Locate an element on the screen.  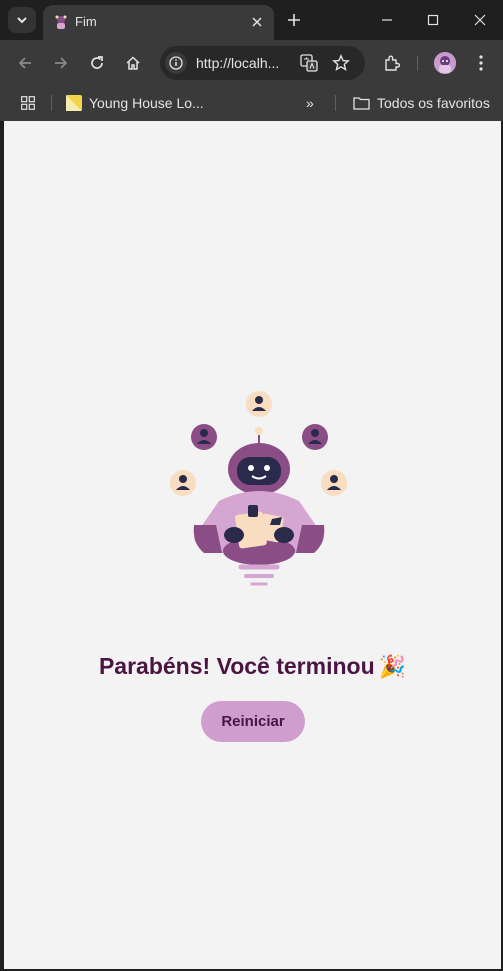
new-tab-button is located at coordinates (294, 20).